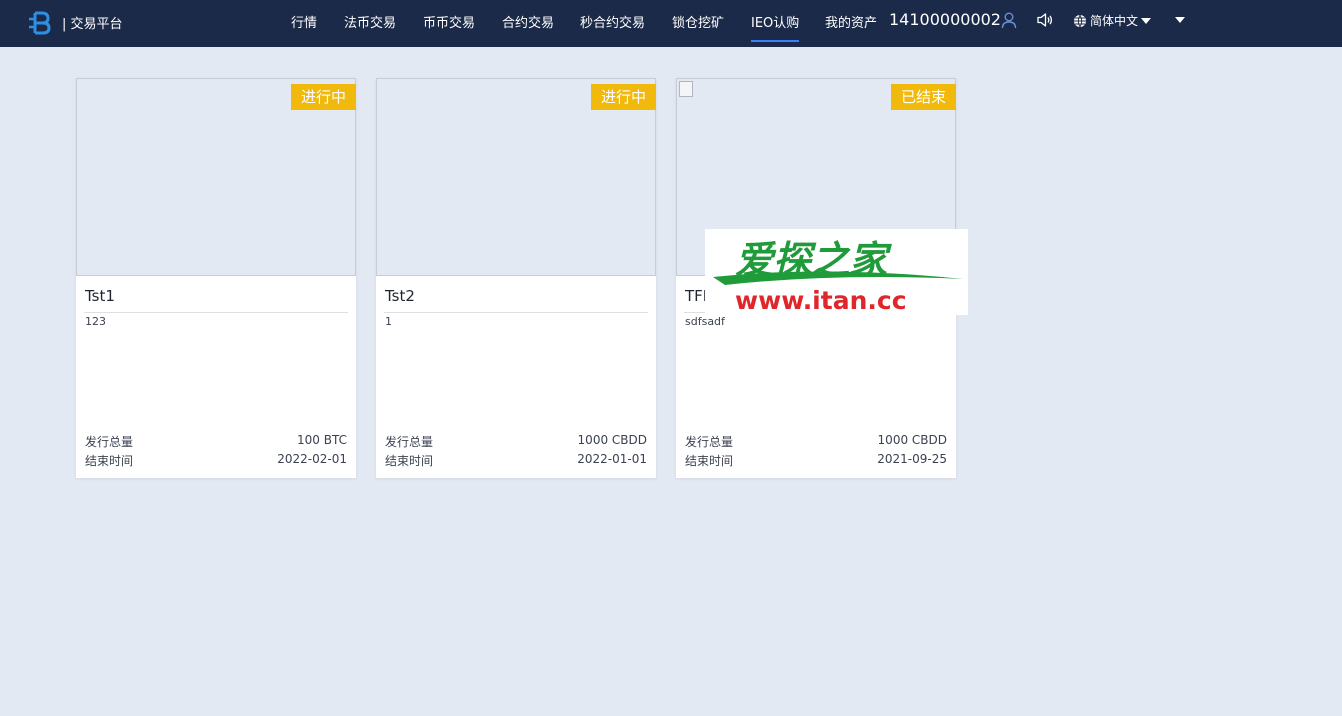  I want to click on watermark-logo: 爱探之家 www.itan.cc, so click(836, 272).